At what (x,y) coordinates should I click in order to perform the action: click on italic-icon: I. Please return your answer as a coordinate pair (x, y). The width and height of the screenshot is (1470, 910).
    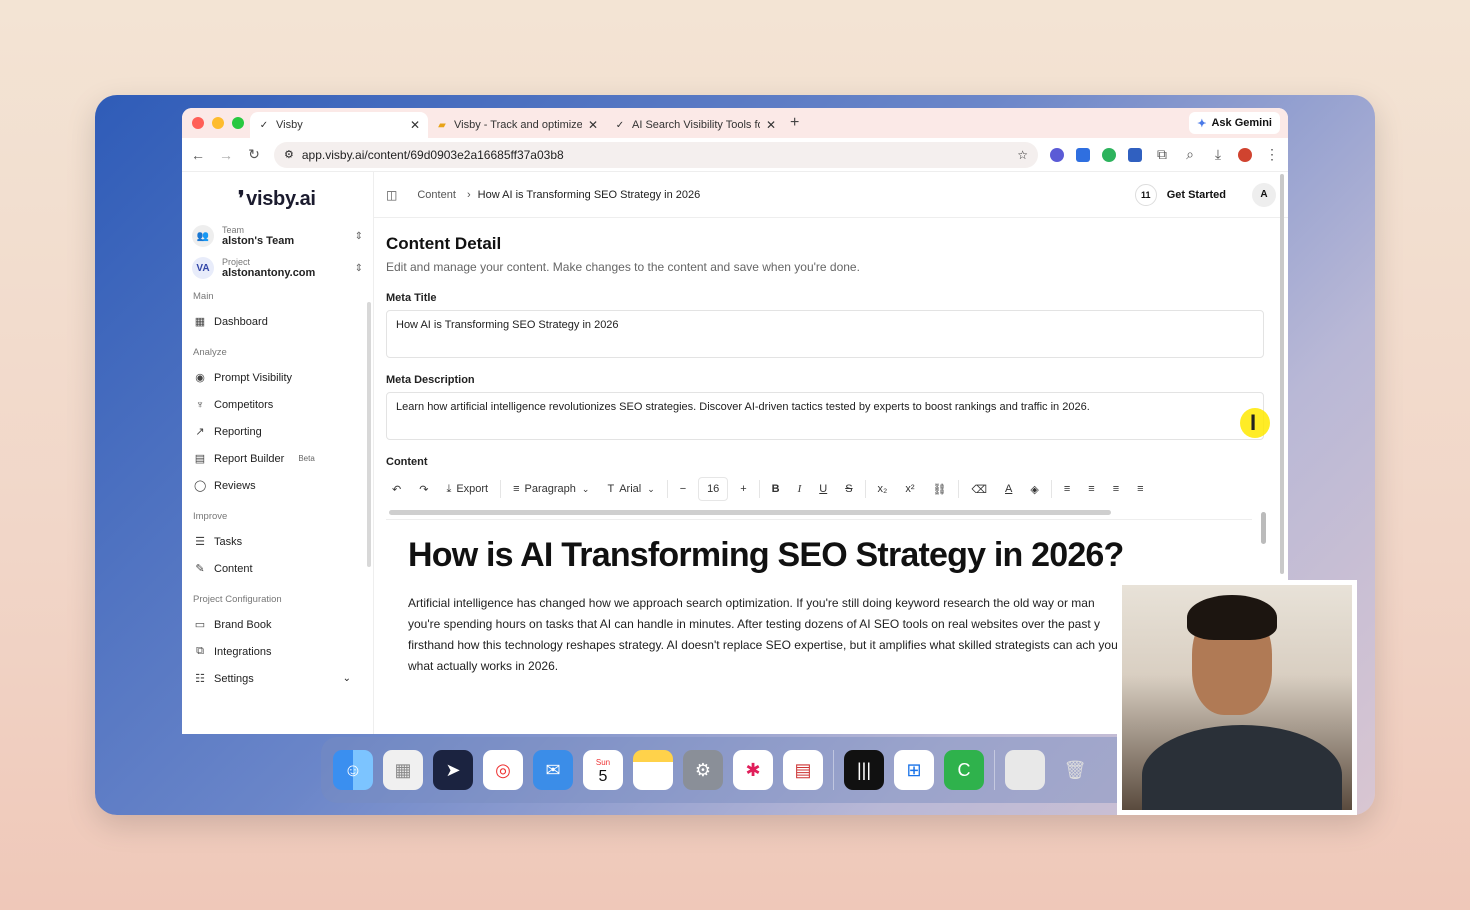
    Looking at the image, I should click on (800, 489).